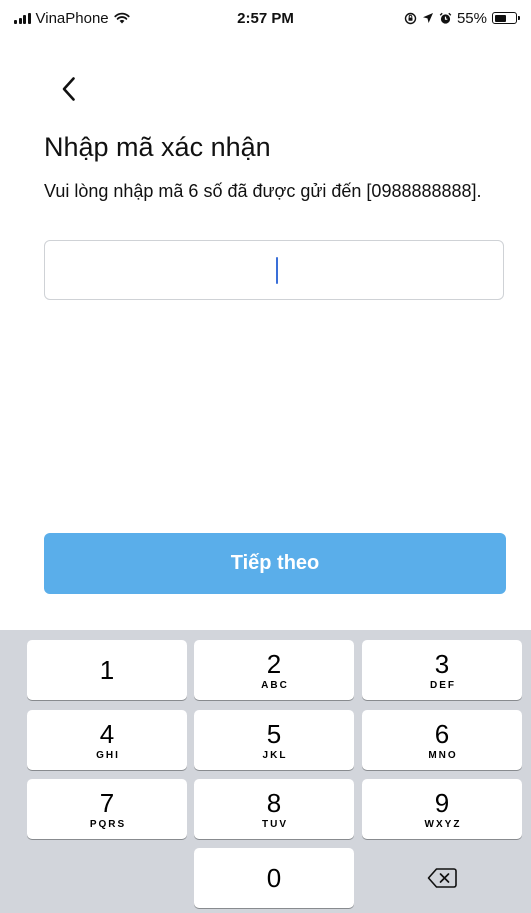 This screenshot has height=913, width=531. I want to click on lock-rotation-icon, so click(410, 18).